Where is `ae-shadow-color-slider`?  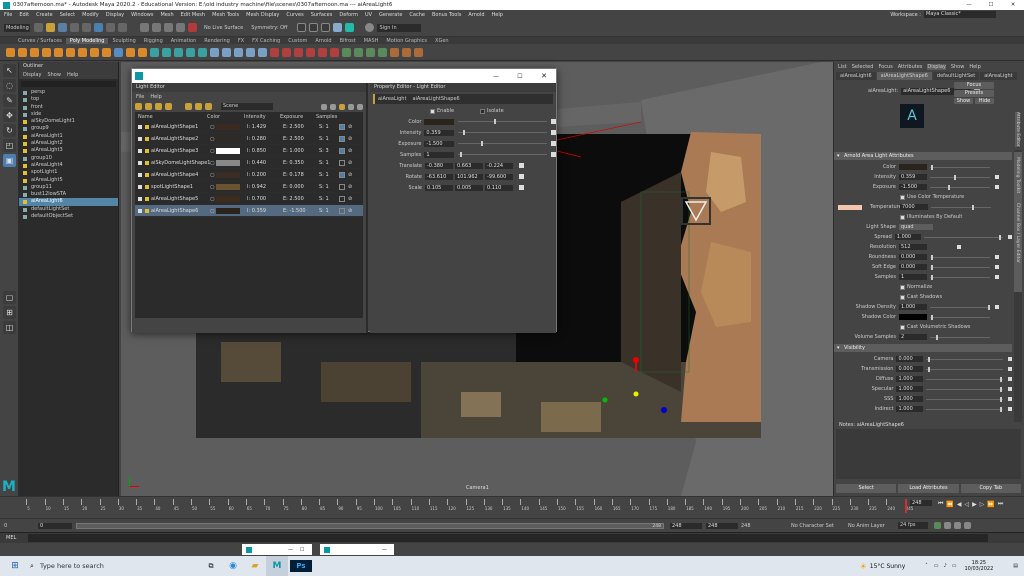 ae-shadow-color-slider is located at coordinates (960, 317).